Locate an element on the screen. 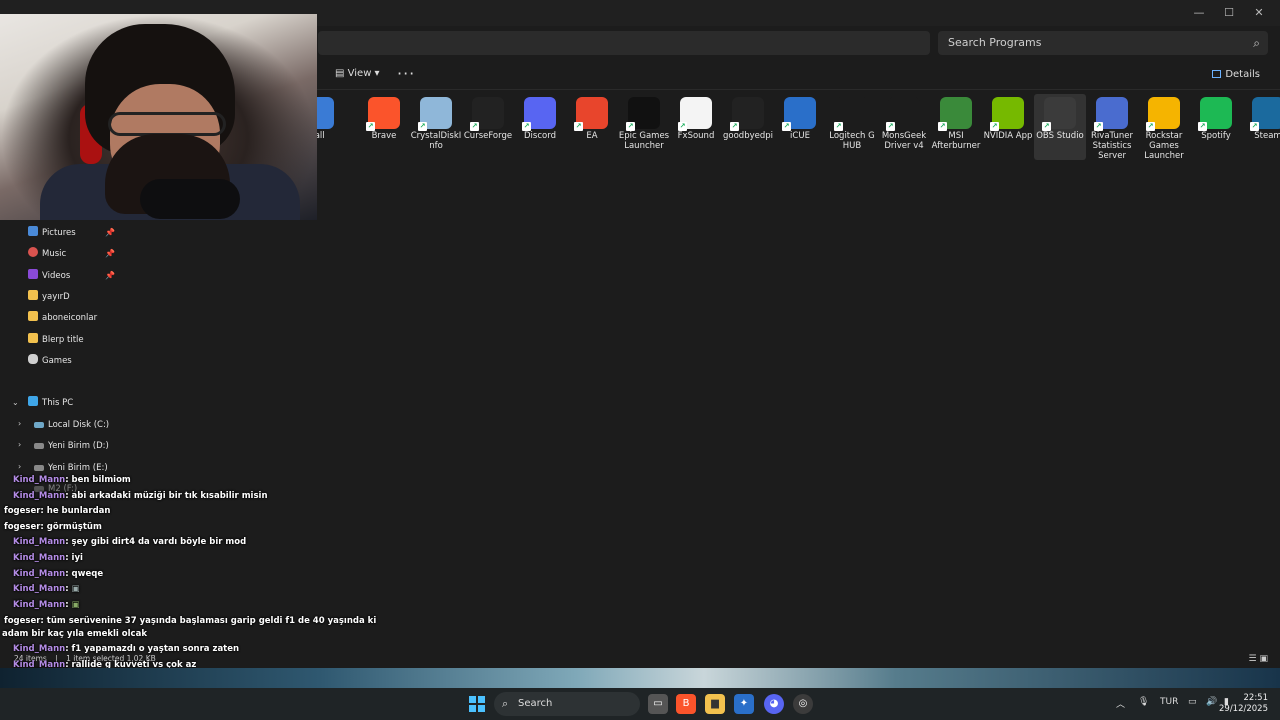  start-button is located at coordinates (477, 704).